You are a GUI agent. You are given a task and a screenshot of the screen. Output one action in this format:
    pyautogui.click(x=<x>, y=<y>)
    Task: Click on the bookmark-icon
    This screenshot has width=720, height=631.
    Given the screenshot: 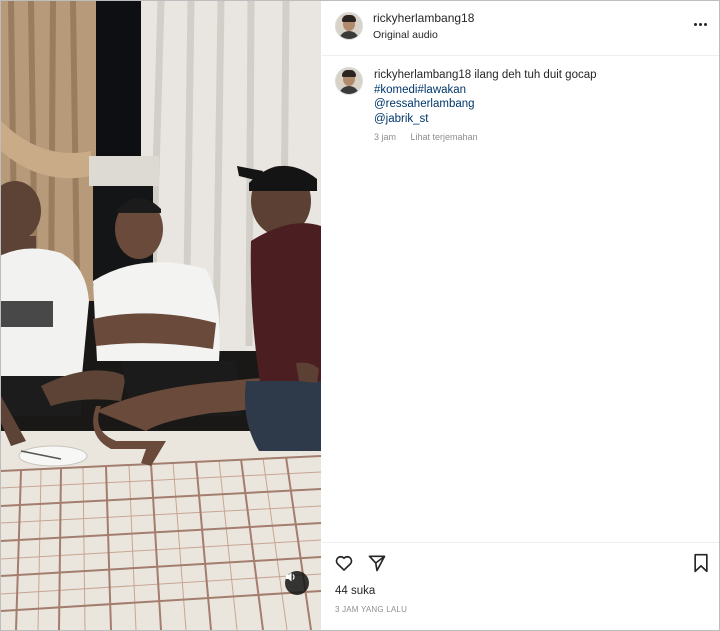 What is the action you would take?
    pyautogui.click(x=701, y=563)
    